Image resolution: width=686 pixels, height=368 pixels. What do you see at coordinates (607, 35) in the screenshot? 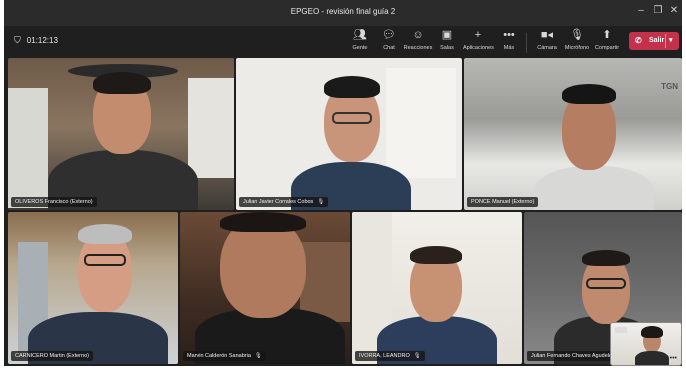
I see `share-icon: ⬆` at bounding box center [607, 35].